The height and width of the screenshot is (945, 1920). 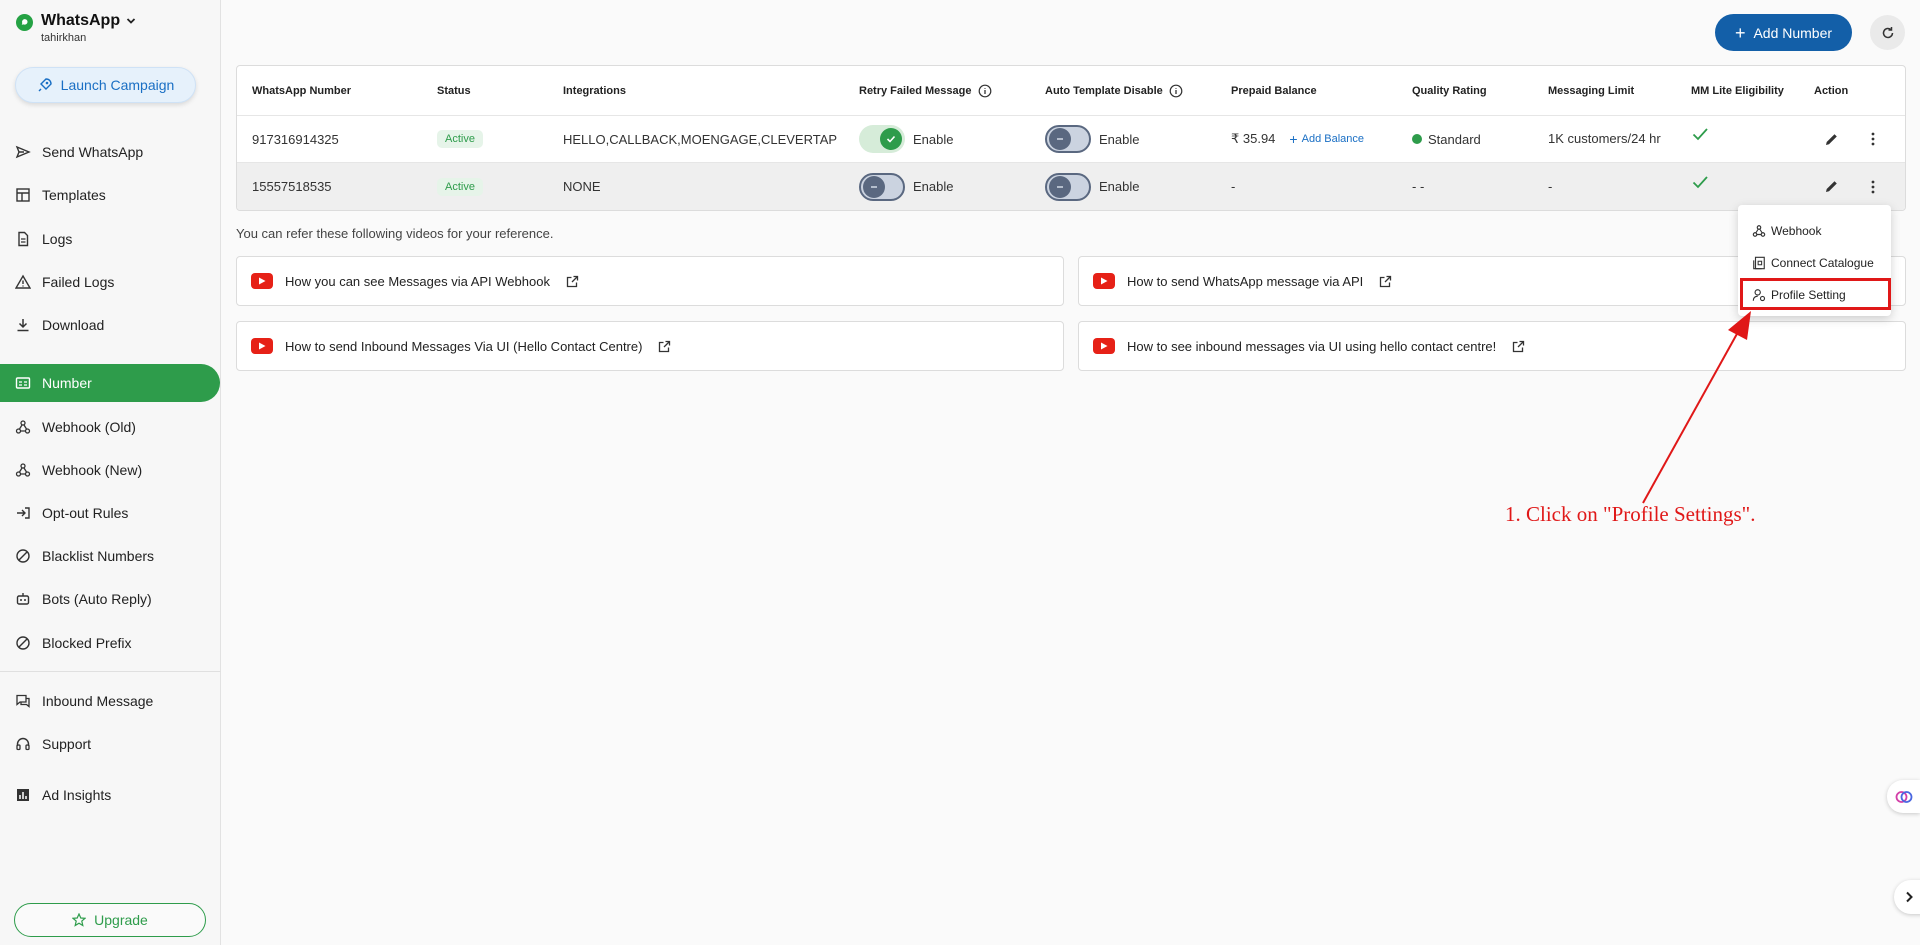 I want to click on cell-auto-template: Enable, so click(x=1092, y=139).